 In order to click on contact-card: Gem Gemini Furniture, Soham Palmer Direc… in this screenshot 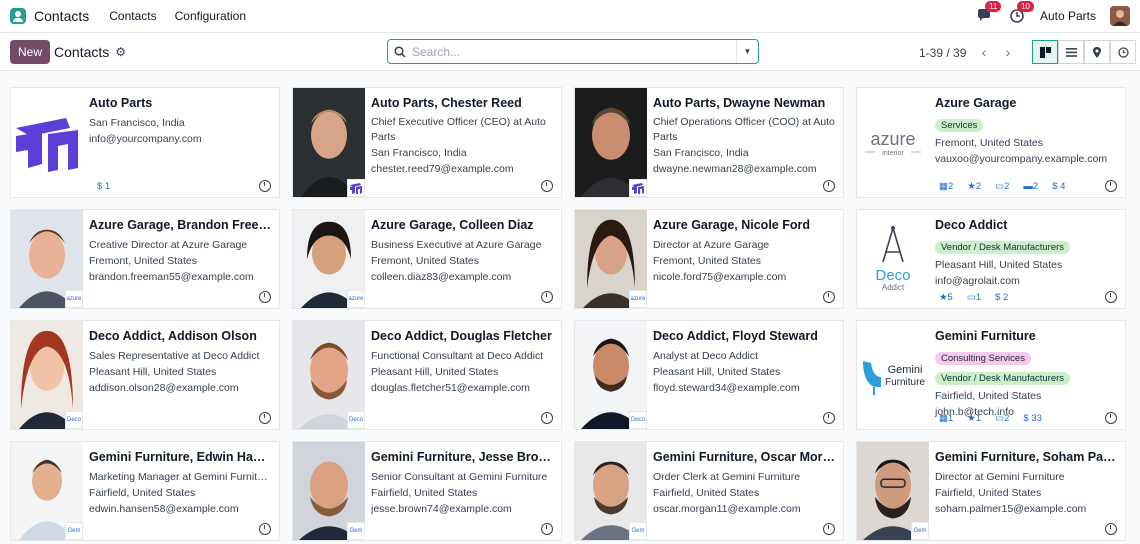, I will do `click(991, 491)`.